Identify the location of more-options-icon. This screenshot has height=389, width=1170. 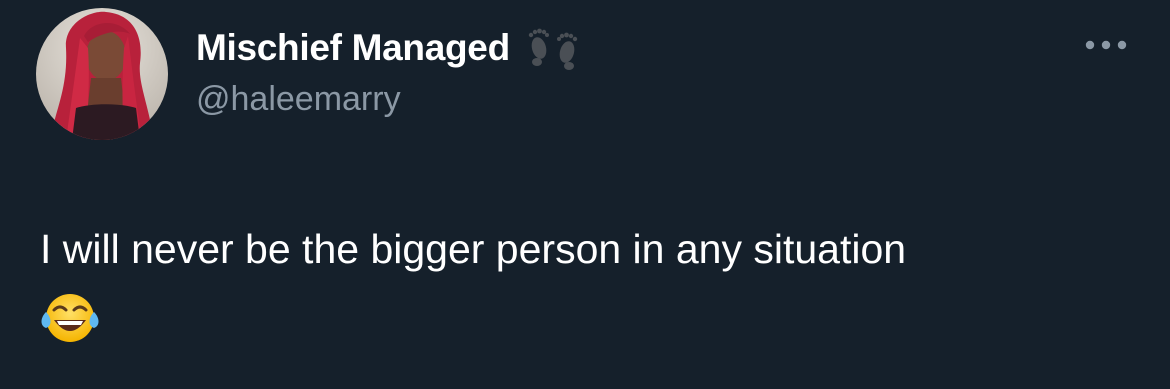
(1106, 45).